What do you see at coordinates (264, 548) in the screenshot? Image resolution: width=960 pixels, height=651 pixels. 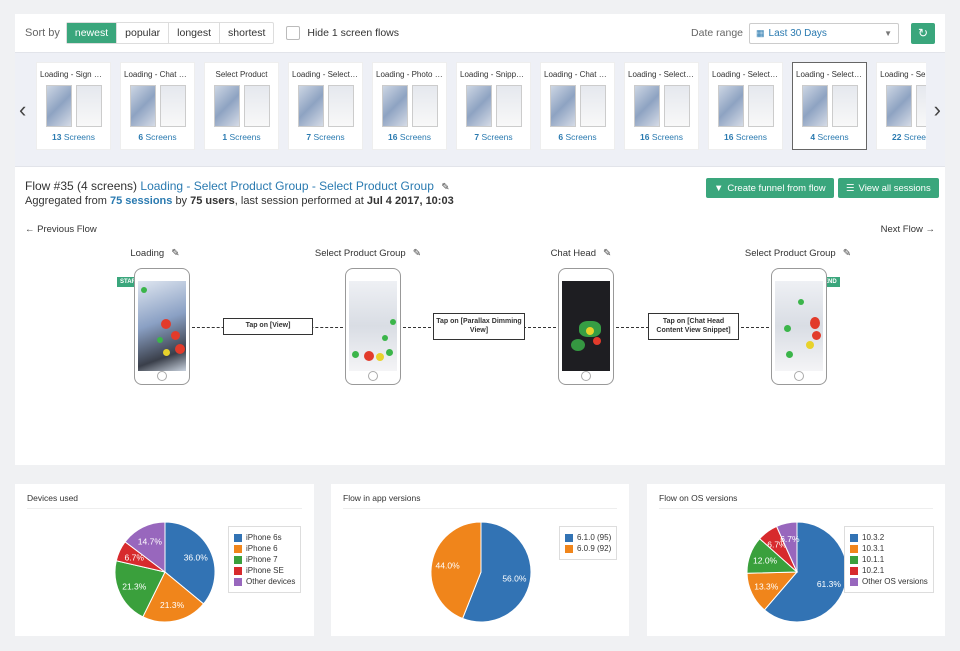 I see `legend-item: iPhone 6` at bounding box center [264, 548].